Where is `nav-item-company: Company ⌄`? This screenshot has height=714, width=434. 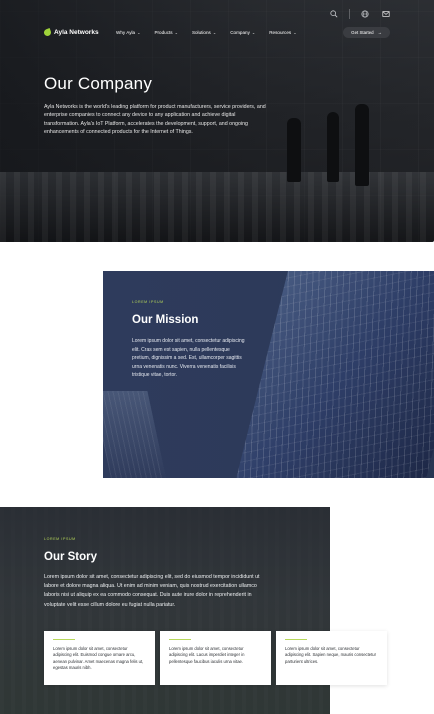
nav-item-company: Company ⌄ is located at coordinates (242, 32).